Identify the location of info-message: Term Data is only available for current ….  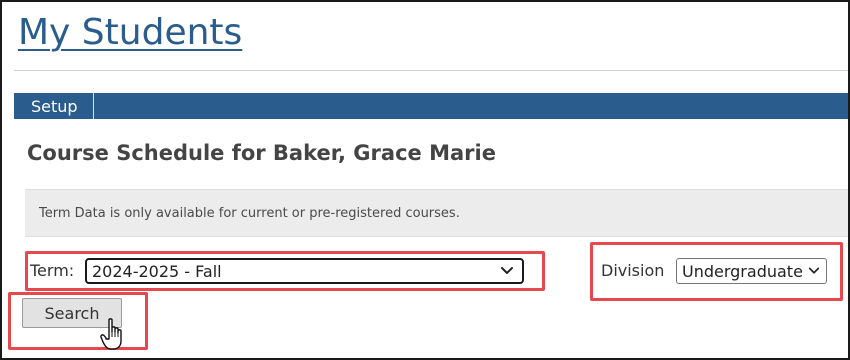
(249, 213).